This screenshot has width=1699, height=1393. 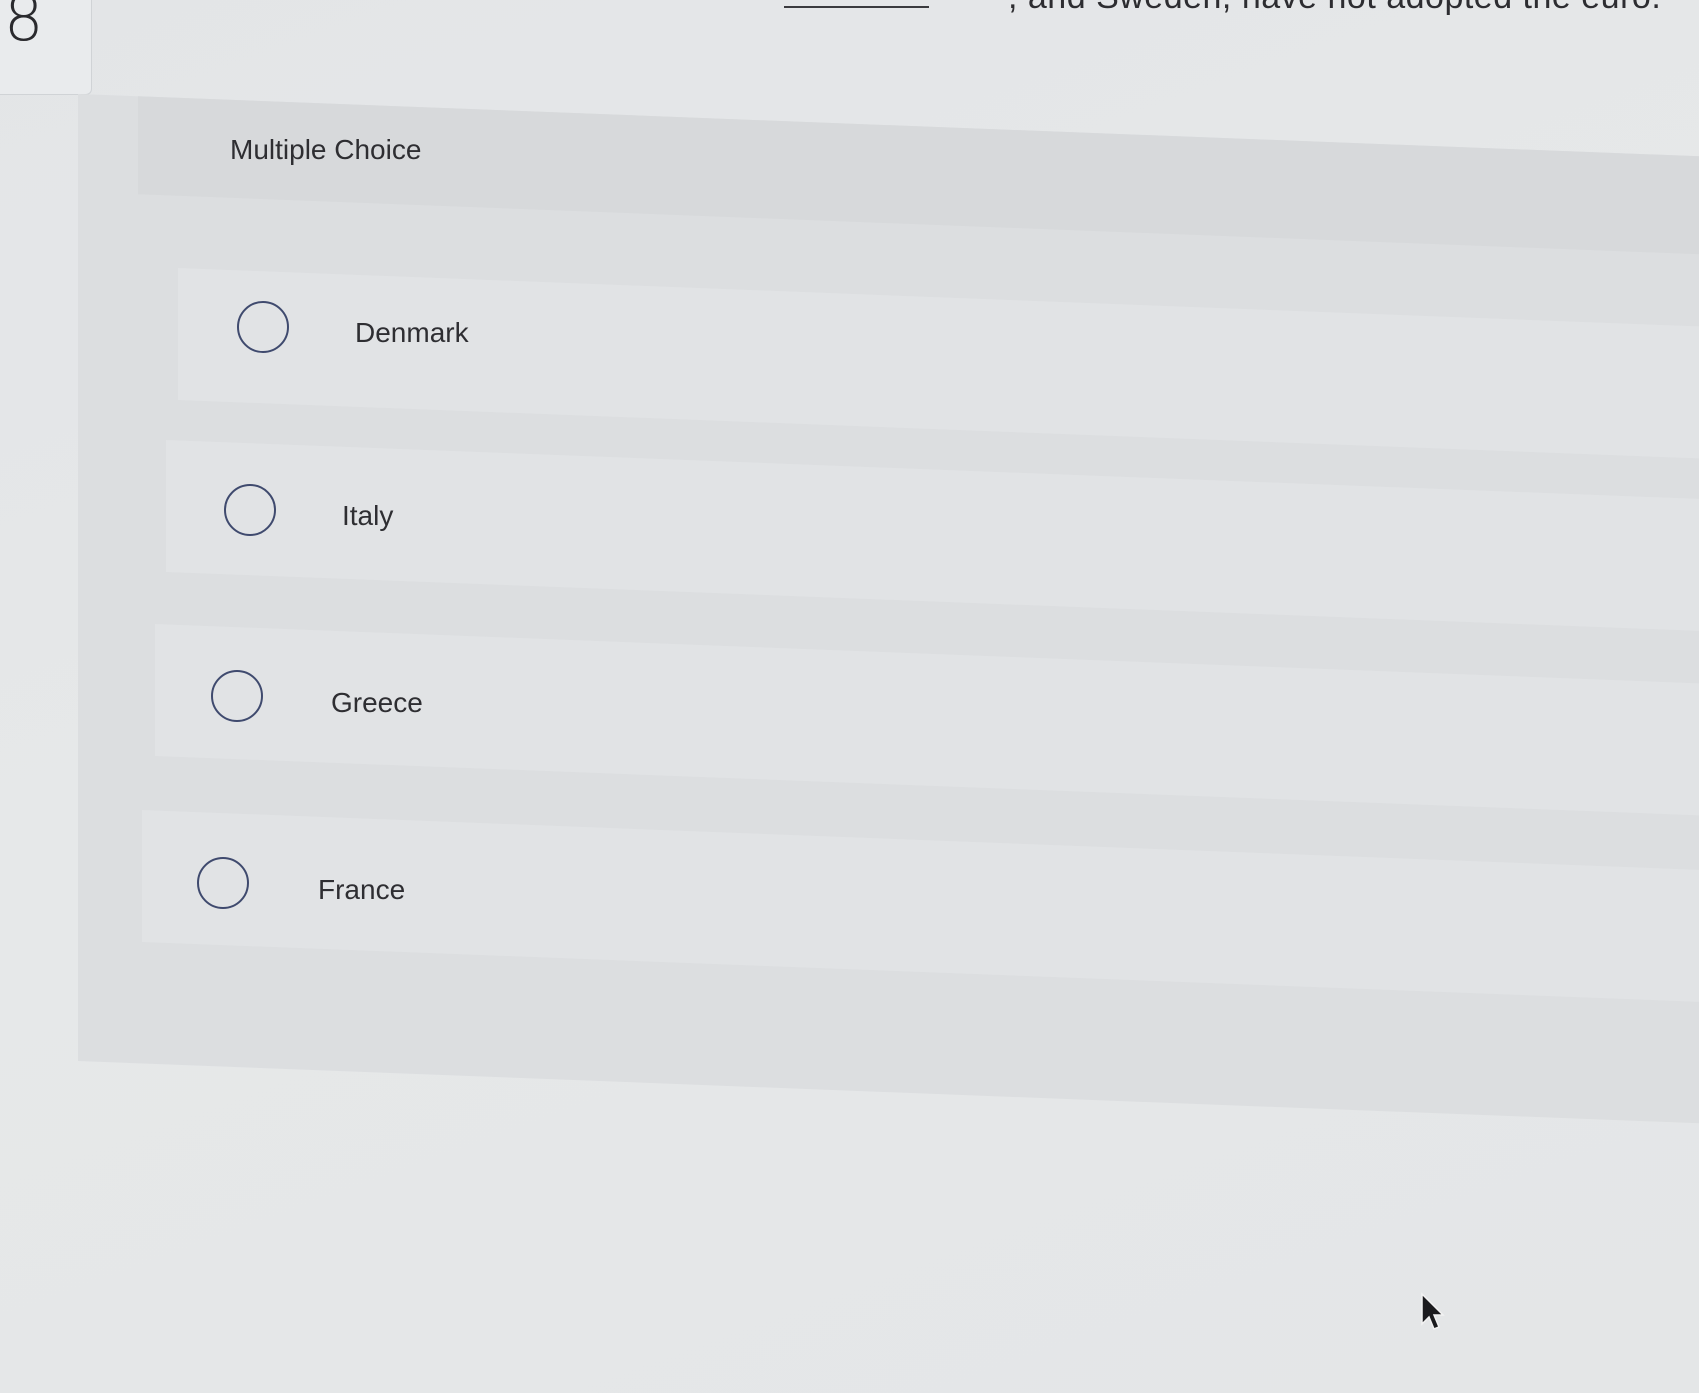 What do you see at coordinates (1334, 8) in the screenshot?
I see `question-text: , and Sweden, have not adopted the euro.` at bounding box center [1334, 8].